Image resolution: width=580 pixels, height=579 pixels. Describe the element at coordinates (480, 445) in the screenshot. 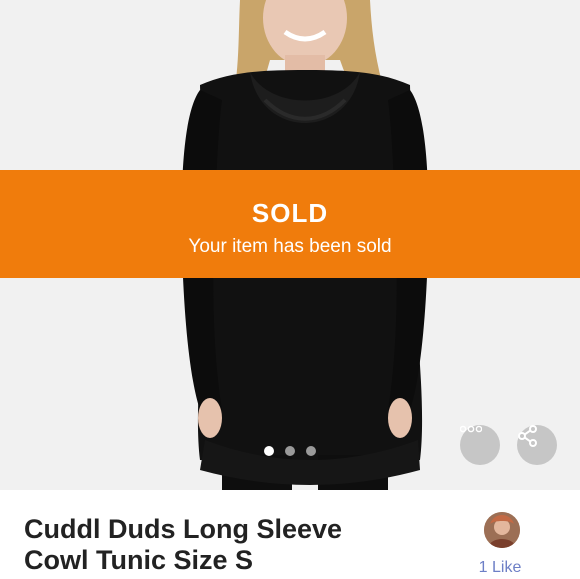

I see `more-options-button` at that location.